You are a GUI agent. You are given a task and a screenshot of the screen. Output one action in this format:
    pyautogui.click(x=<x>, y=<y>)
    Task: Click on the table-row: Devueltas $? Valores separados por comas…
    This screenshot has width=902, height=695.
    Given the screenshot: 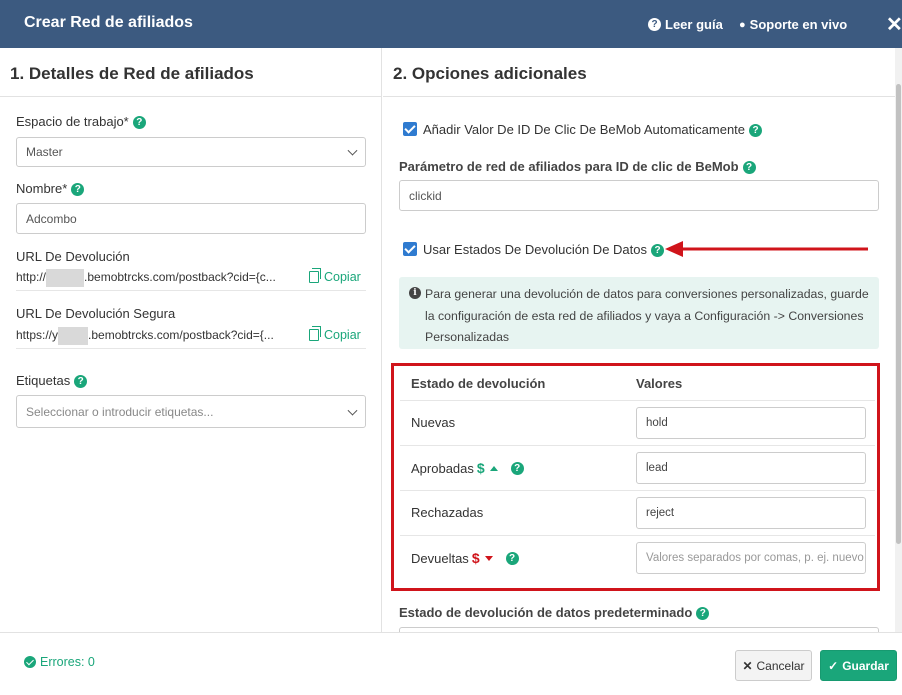 What is the action you would take?
    pyautogui.click(x=637, y=557)
    